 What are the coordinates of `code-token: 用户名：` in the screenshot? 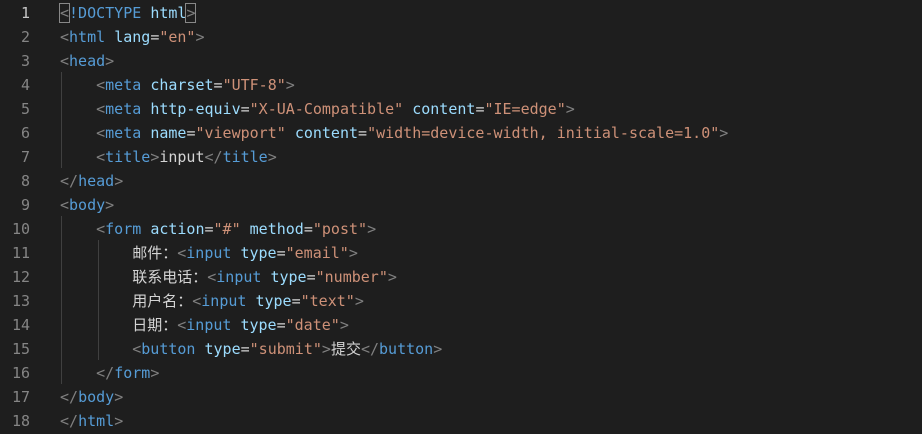 It's located at (126, 301).